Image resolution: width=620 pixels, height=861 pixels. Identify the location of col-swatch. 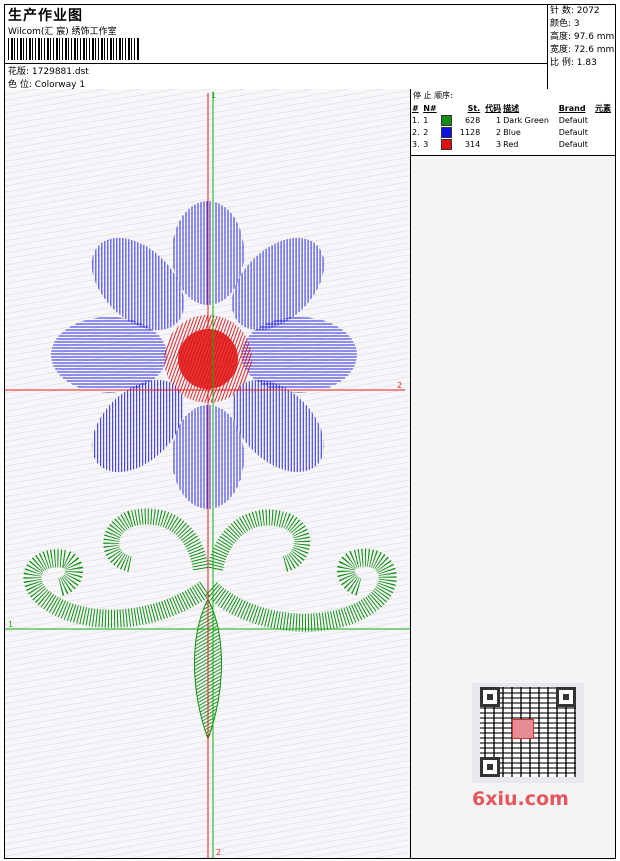
(447, 108).